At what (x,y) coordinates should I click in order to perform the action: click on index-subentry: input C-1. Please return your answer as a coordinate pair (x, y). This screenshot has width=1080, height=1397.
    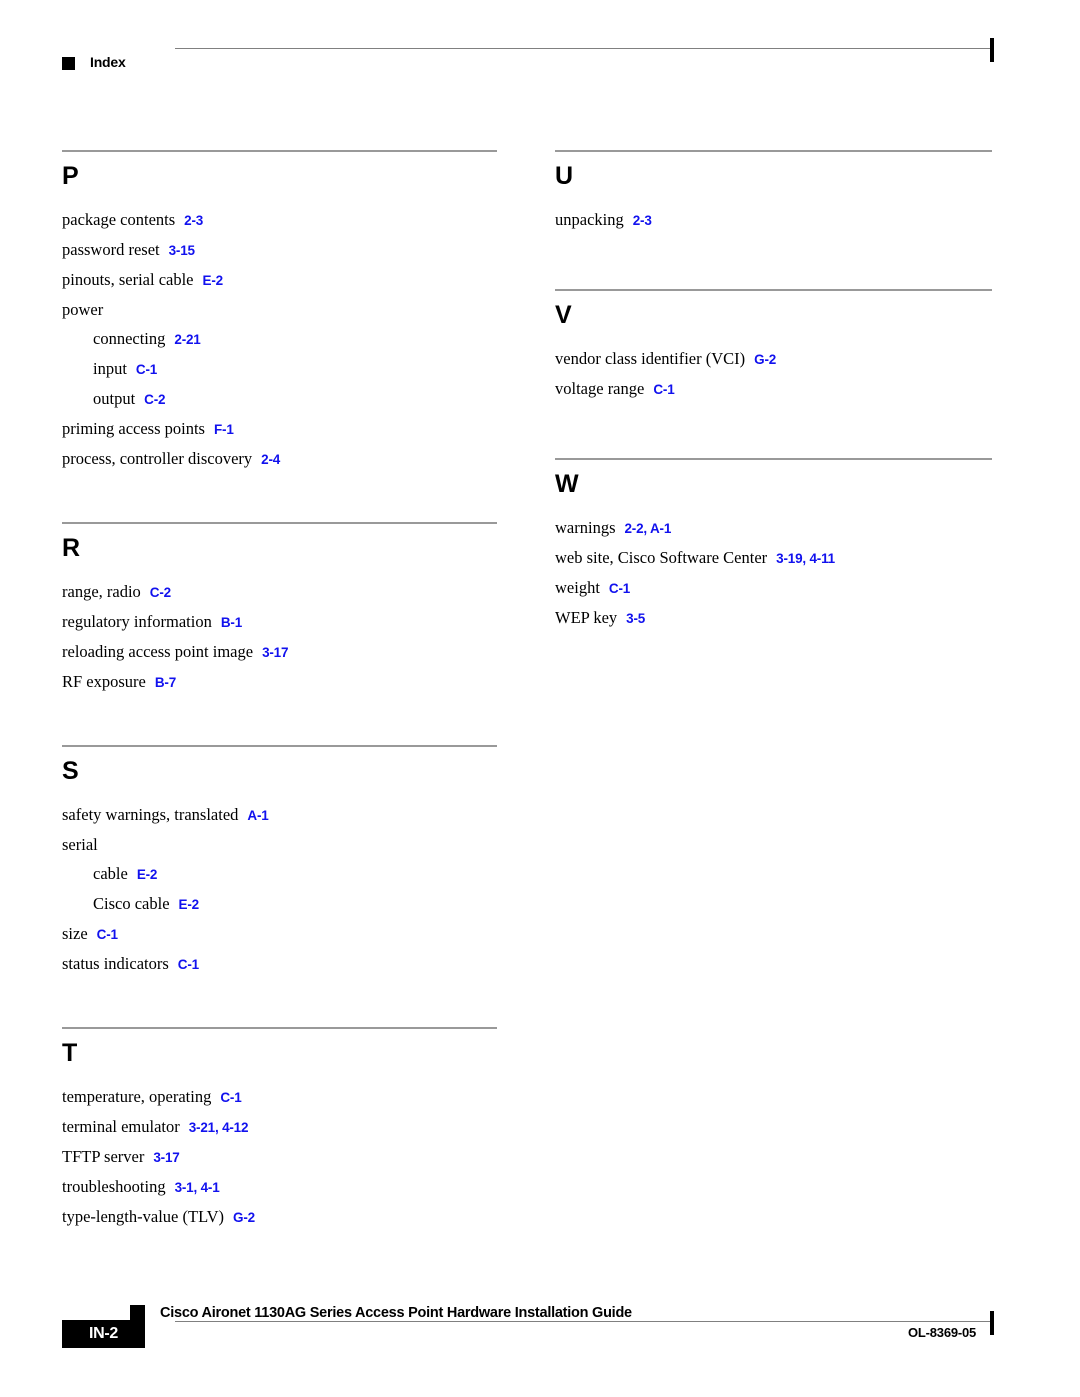
    Looking at the image, I should click on (279, 369).